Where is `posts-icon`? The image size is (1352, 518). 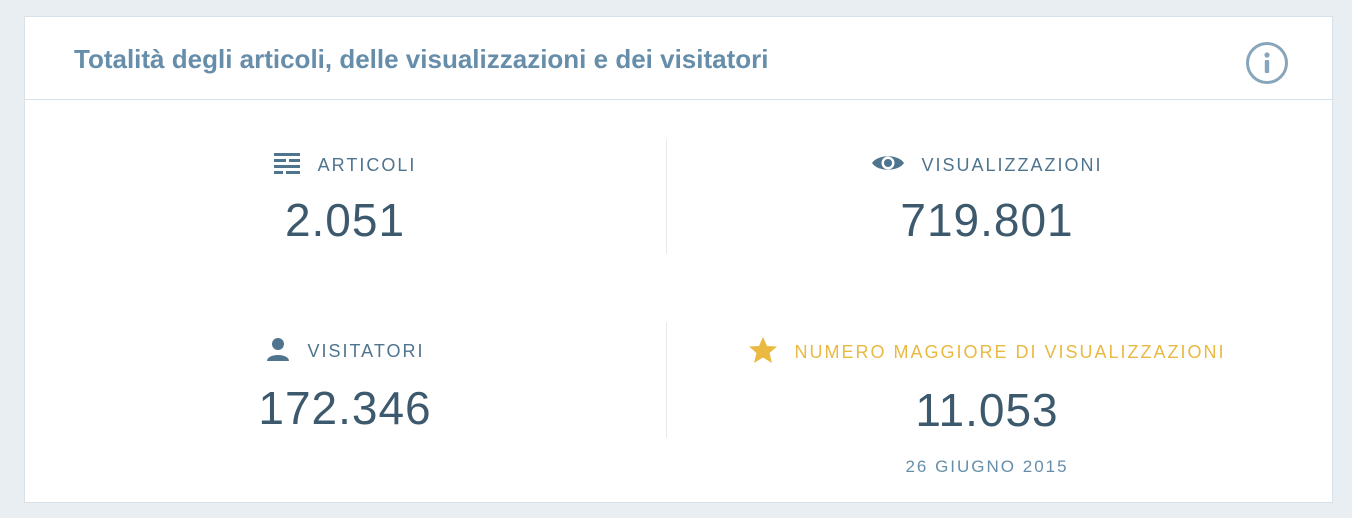
posts-icon is located at coordinates (287, 165).